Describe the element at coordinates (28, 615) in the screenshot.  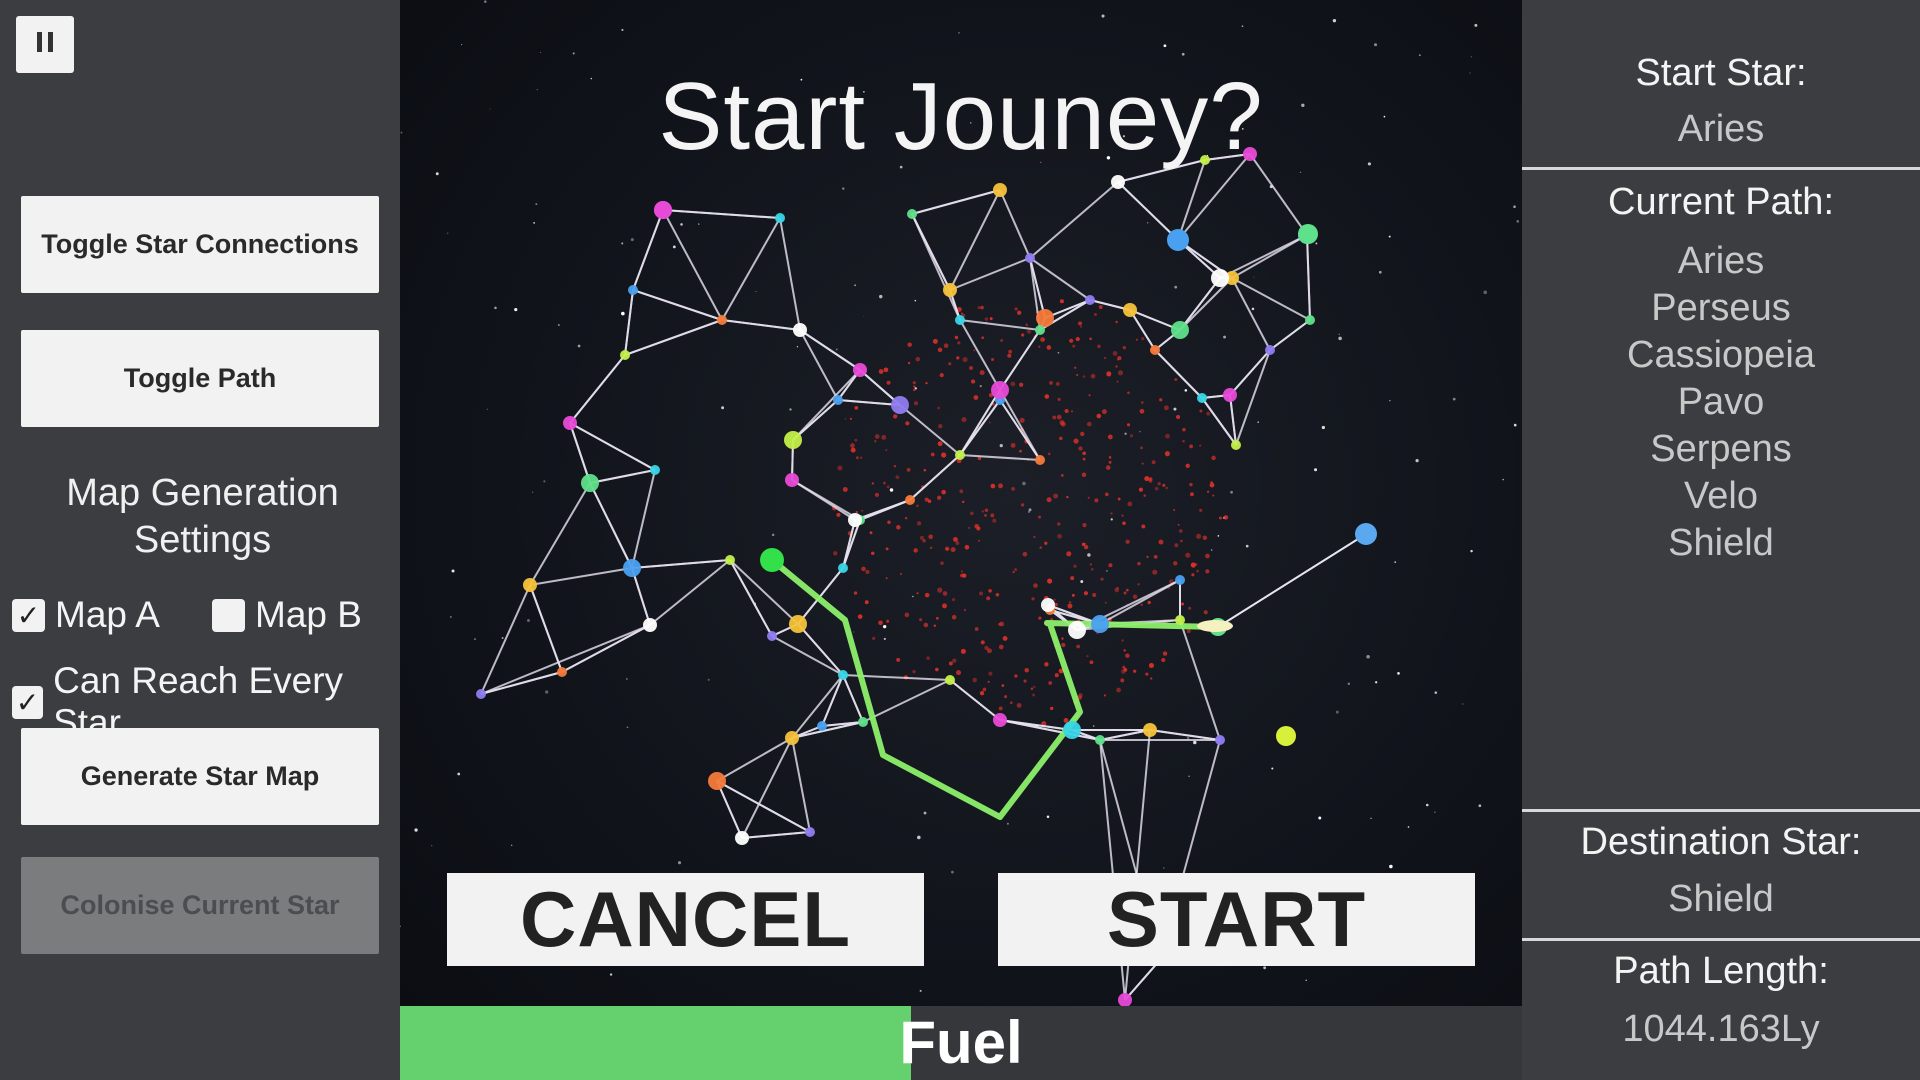
I see `map-a-checkbox: ✓` at that location.